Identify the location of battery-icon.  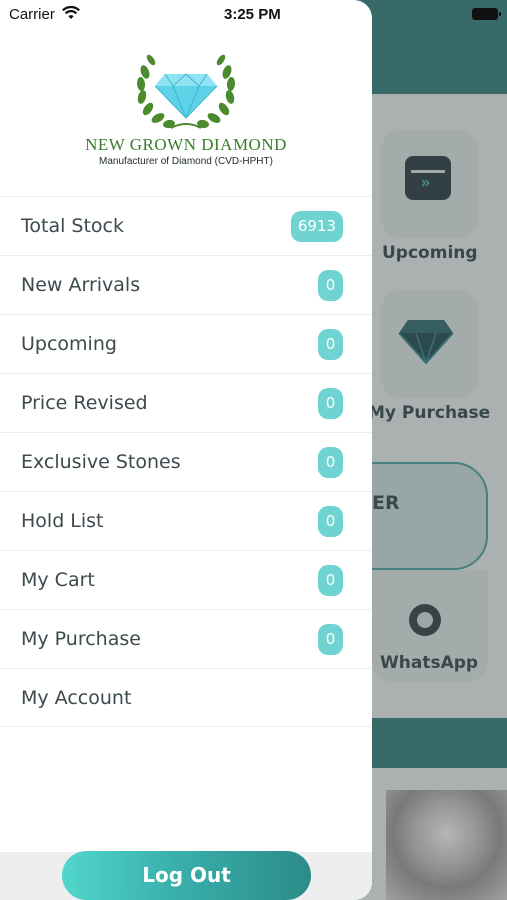
(486, 14).